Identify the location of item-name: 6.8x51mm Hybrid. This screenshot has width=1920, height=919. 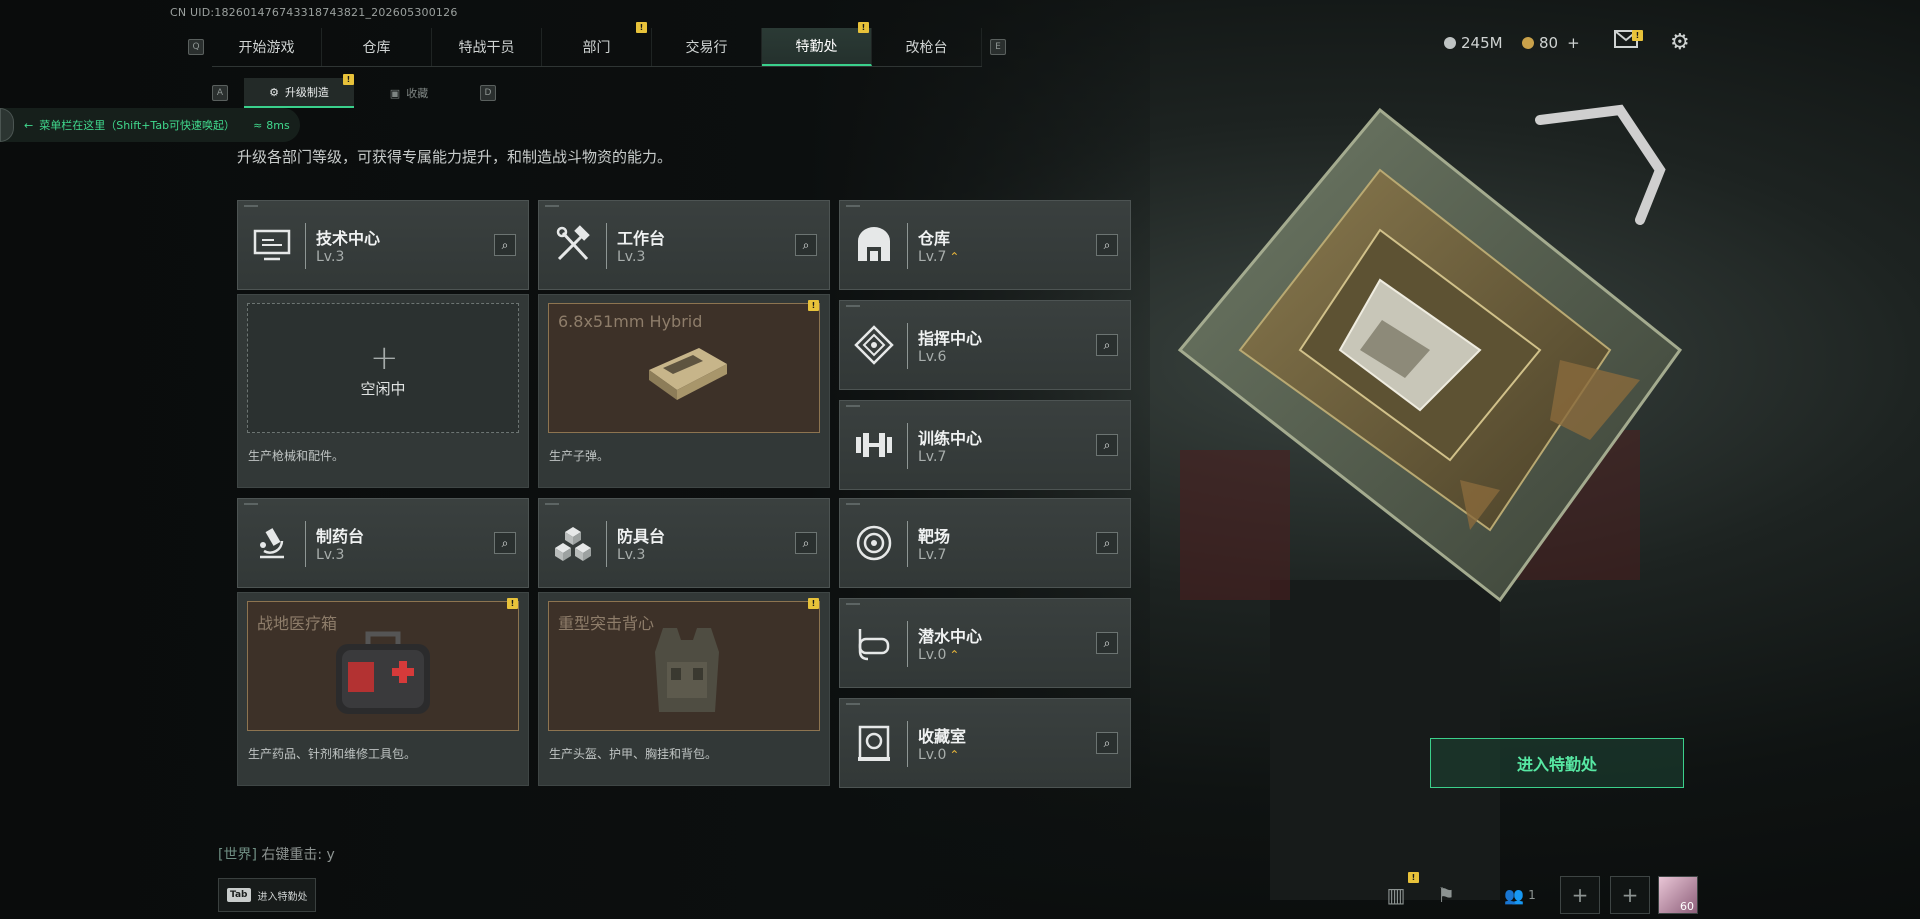
(630, 321).